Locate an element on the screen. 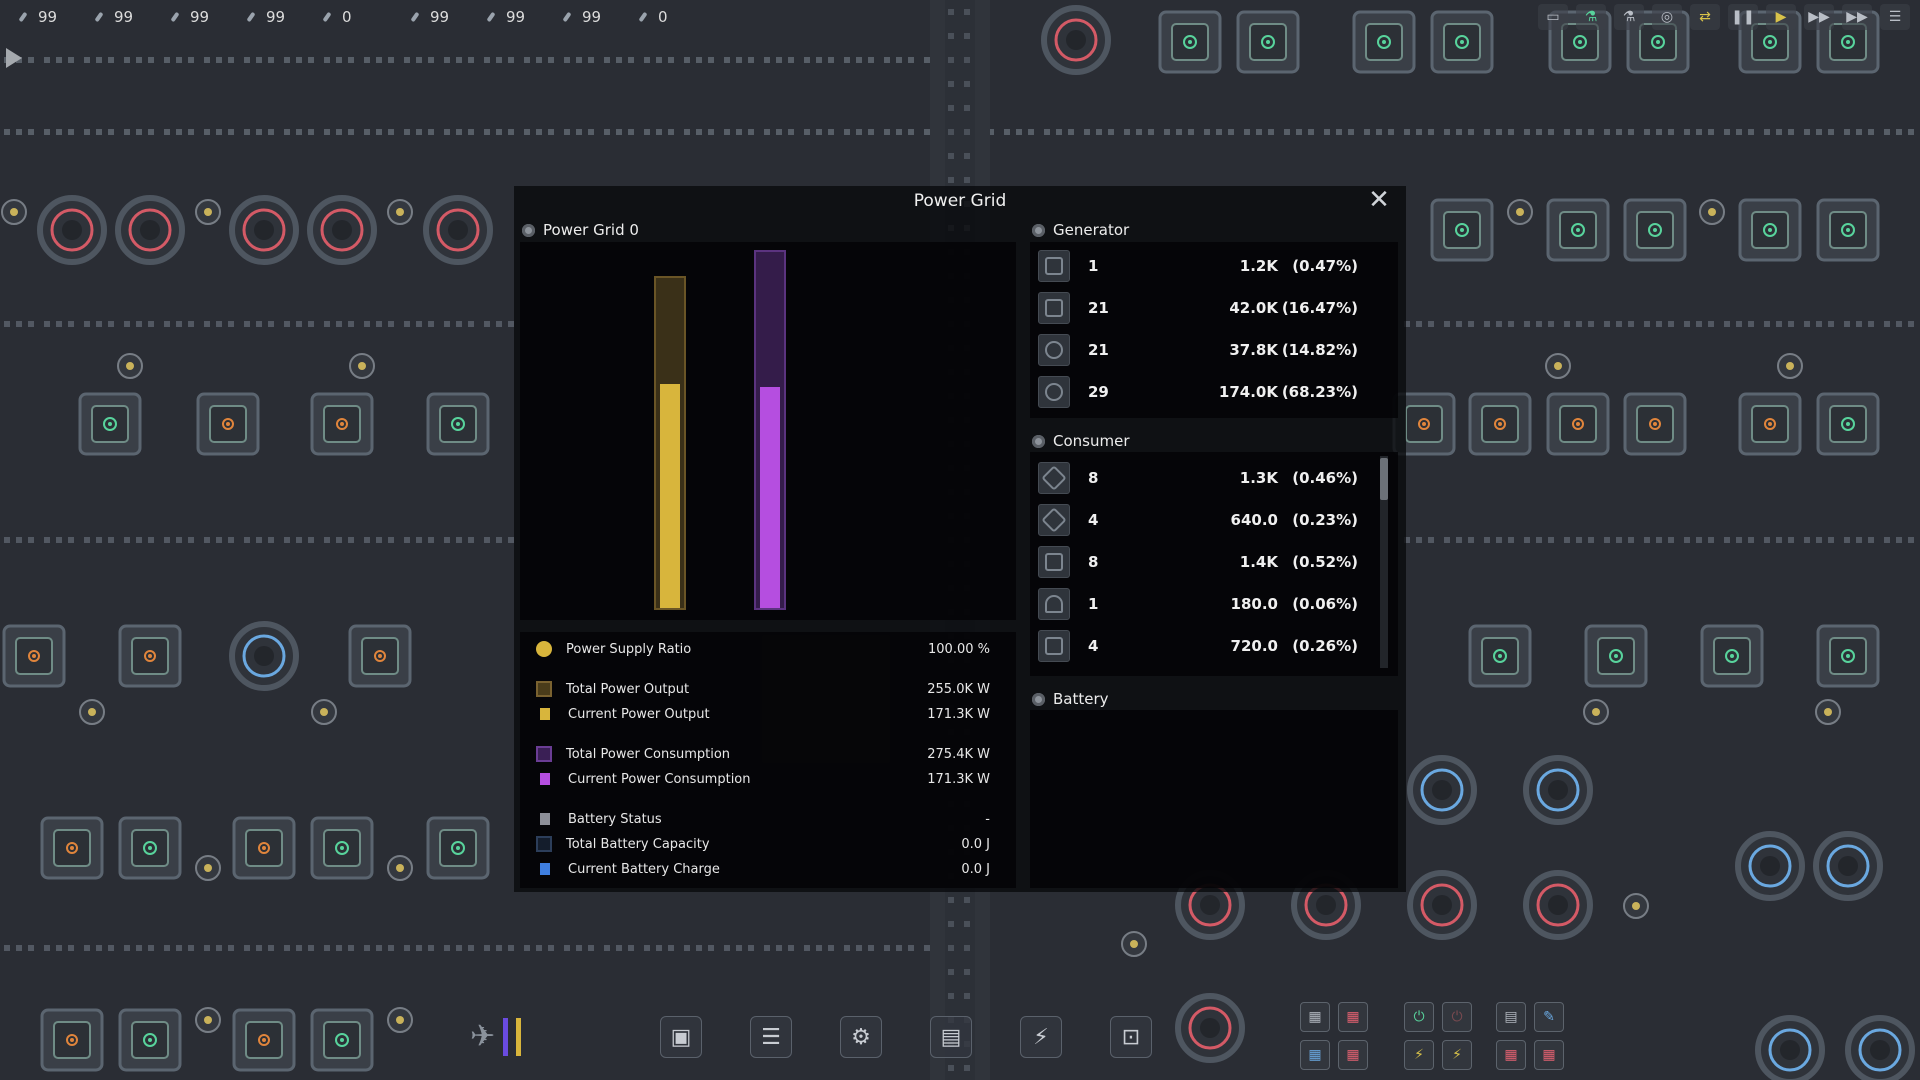  globe-icon: ◎ is located at coordinates (1667, 17).